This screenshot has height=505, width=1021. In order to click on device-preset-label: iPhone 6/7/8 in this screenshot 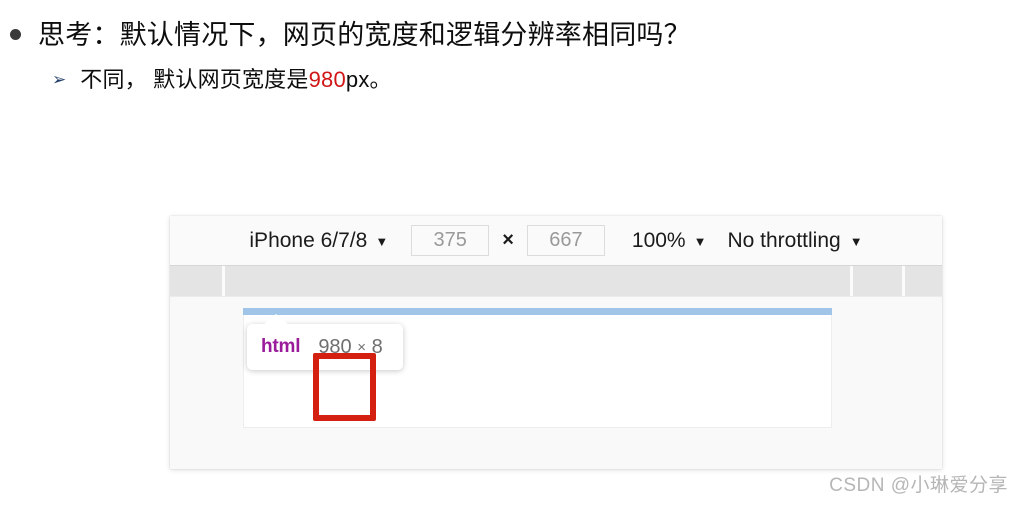, I will do `click(308, 240)`.